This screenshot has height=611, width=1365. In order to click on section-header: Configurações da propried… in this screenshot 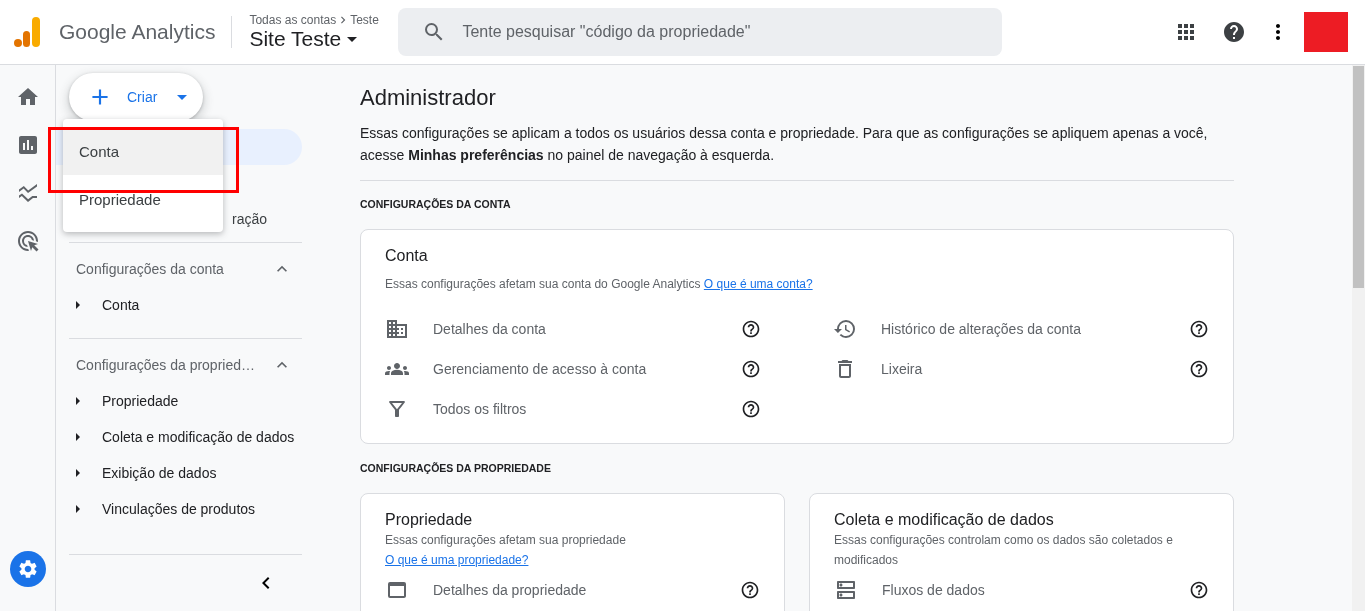, I will do `click(185, 361)`.